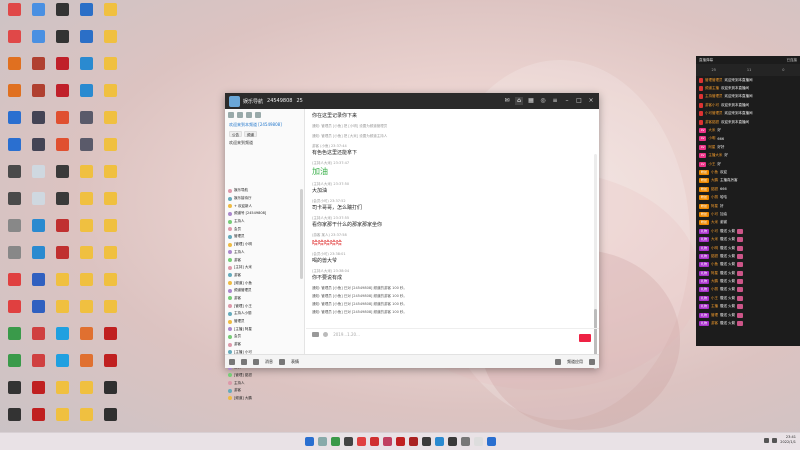  I want to click on format-icon, so click(315, 334).